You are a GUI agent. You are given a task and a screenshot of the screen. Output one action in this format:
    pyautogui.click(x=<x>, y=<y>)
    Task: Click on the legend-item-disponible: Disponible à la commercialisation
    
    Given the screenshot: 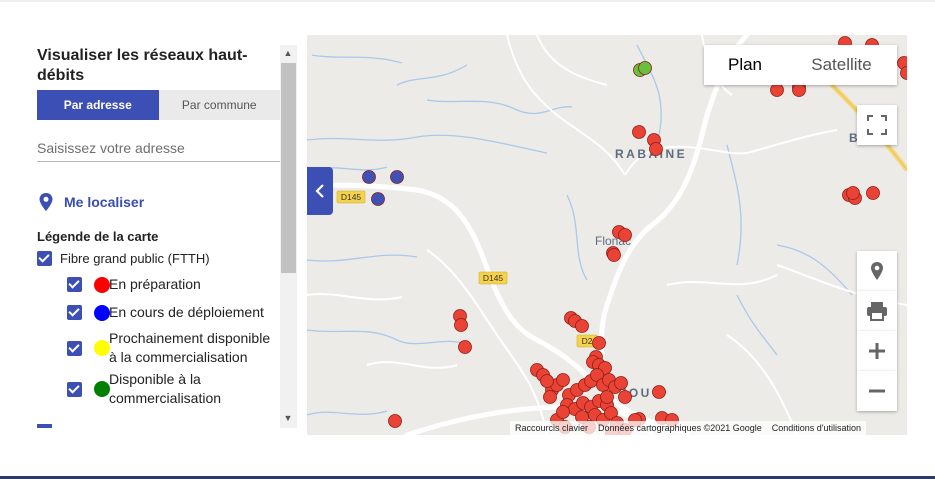 What is the action you would take?
    pyautogui.click(x=163, y=389)
    